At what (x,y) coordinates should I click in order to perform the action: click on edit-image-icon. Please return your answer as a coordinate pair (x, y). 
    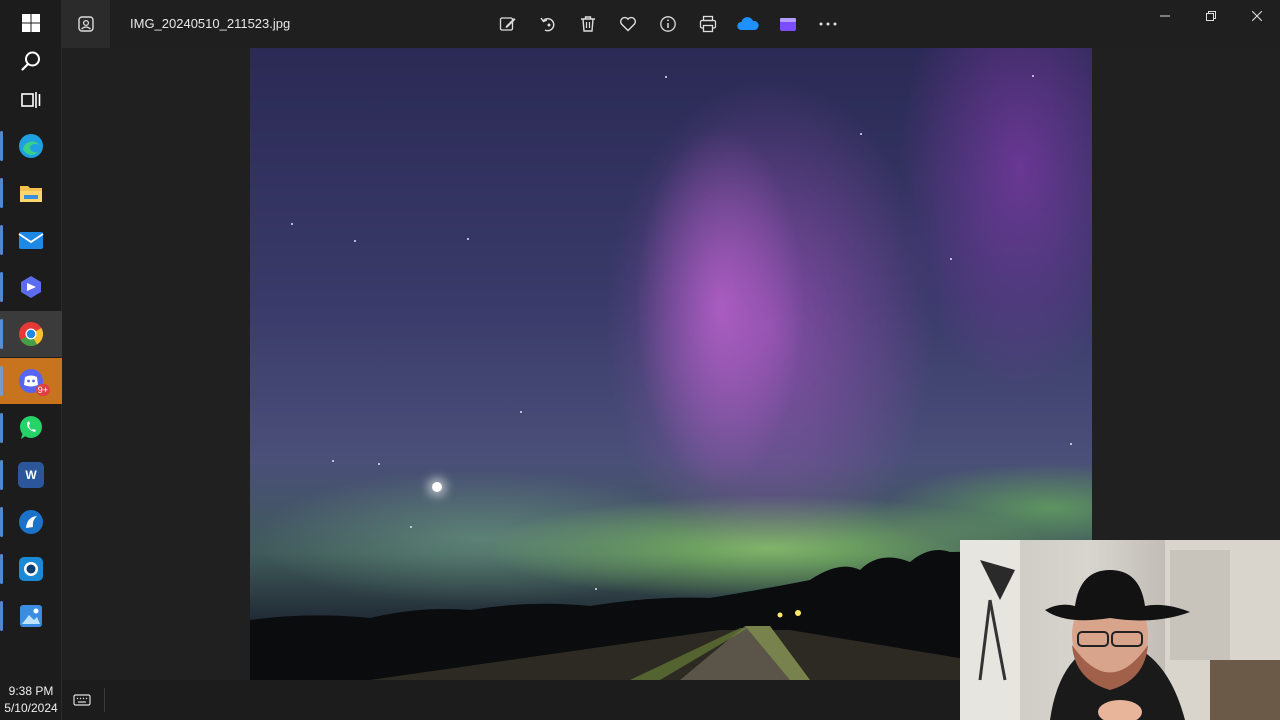
    Looking at the image, I should click on (507, 24).